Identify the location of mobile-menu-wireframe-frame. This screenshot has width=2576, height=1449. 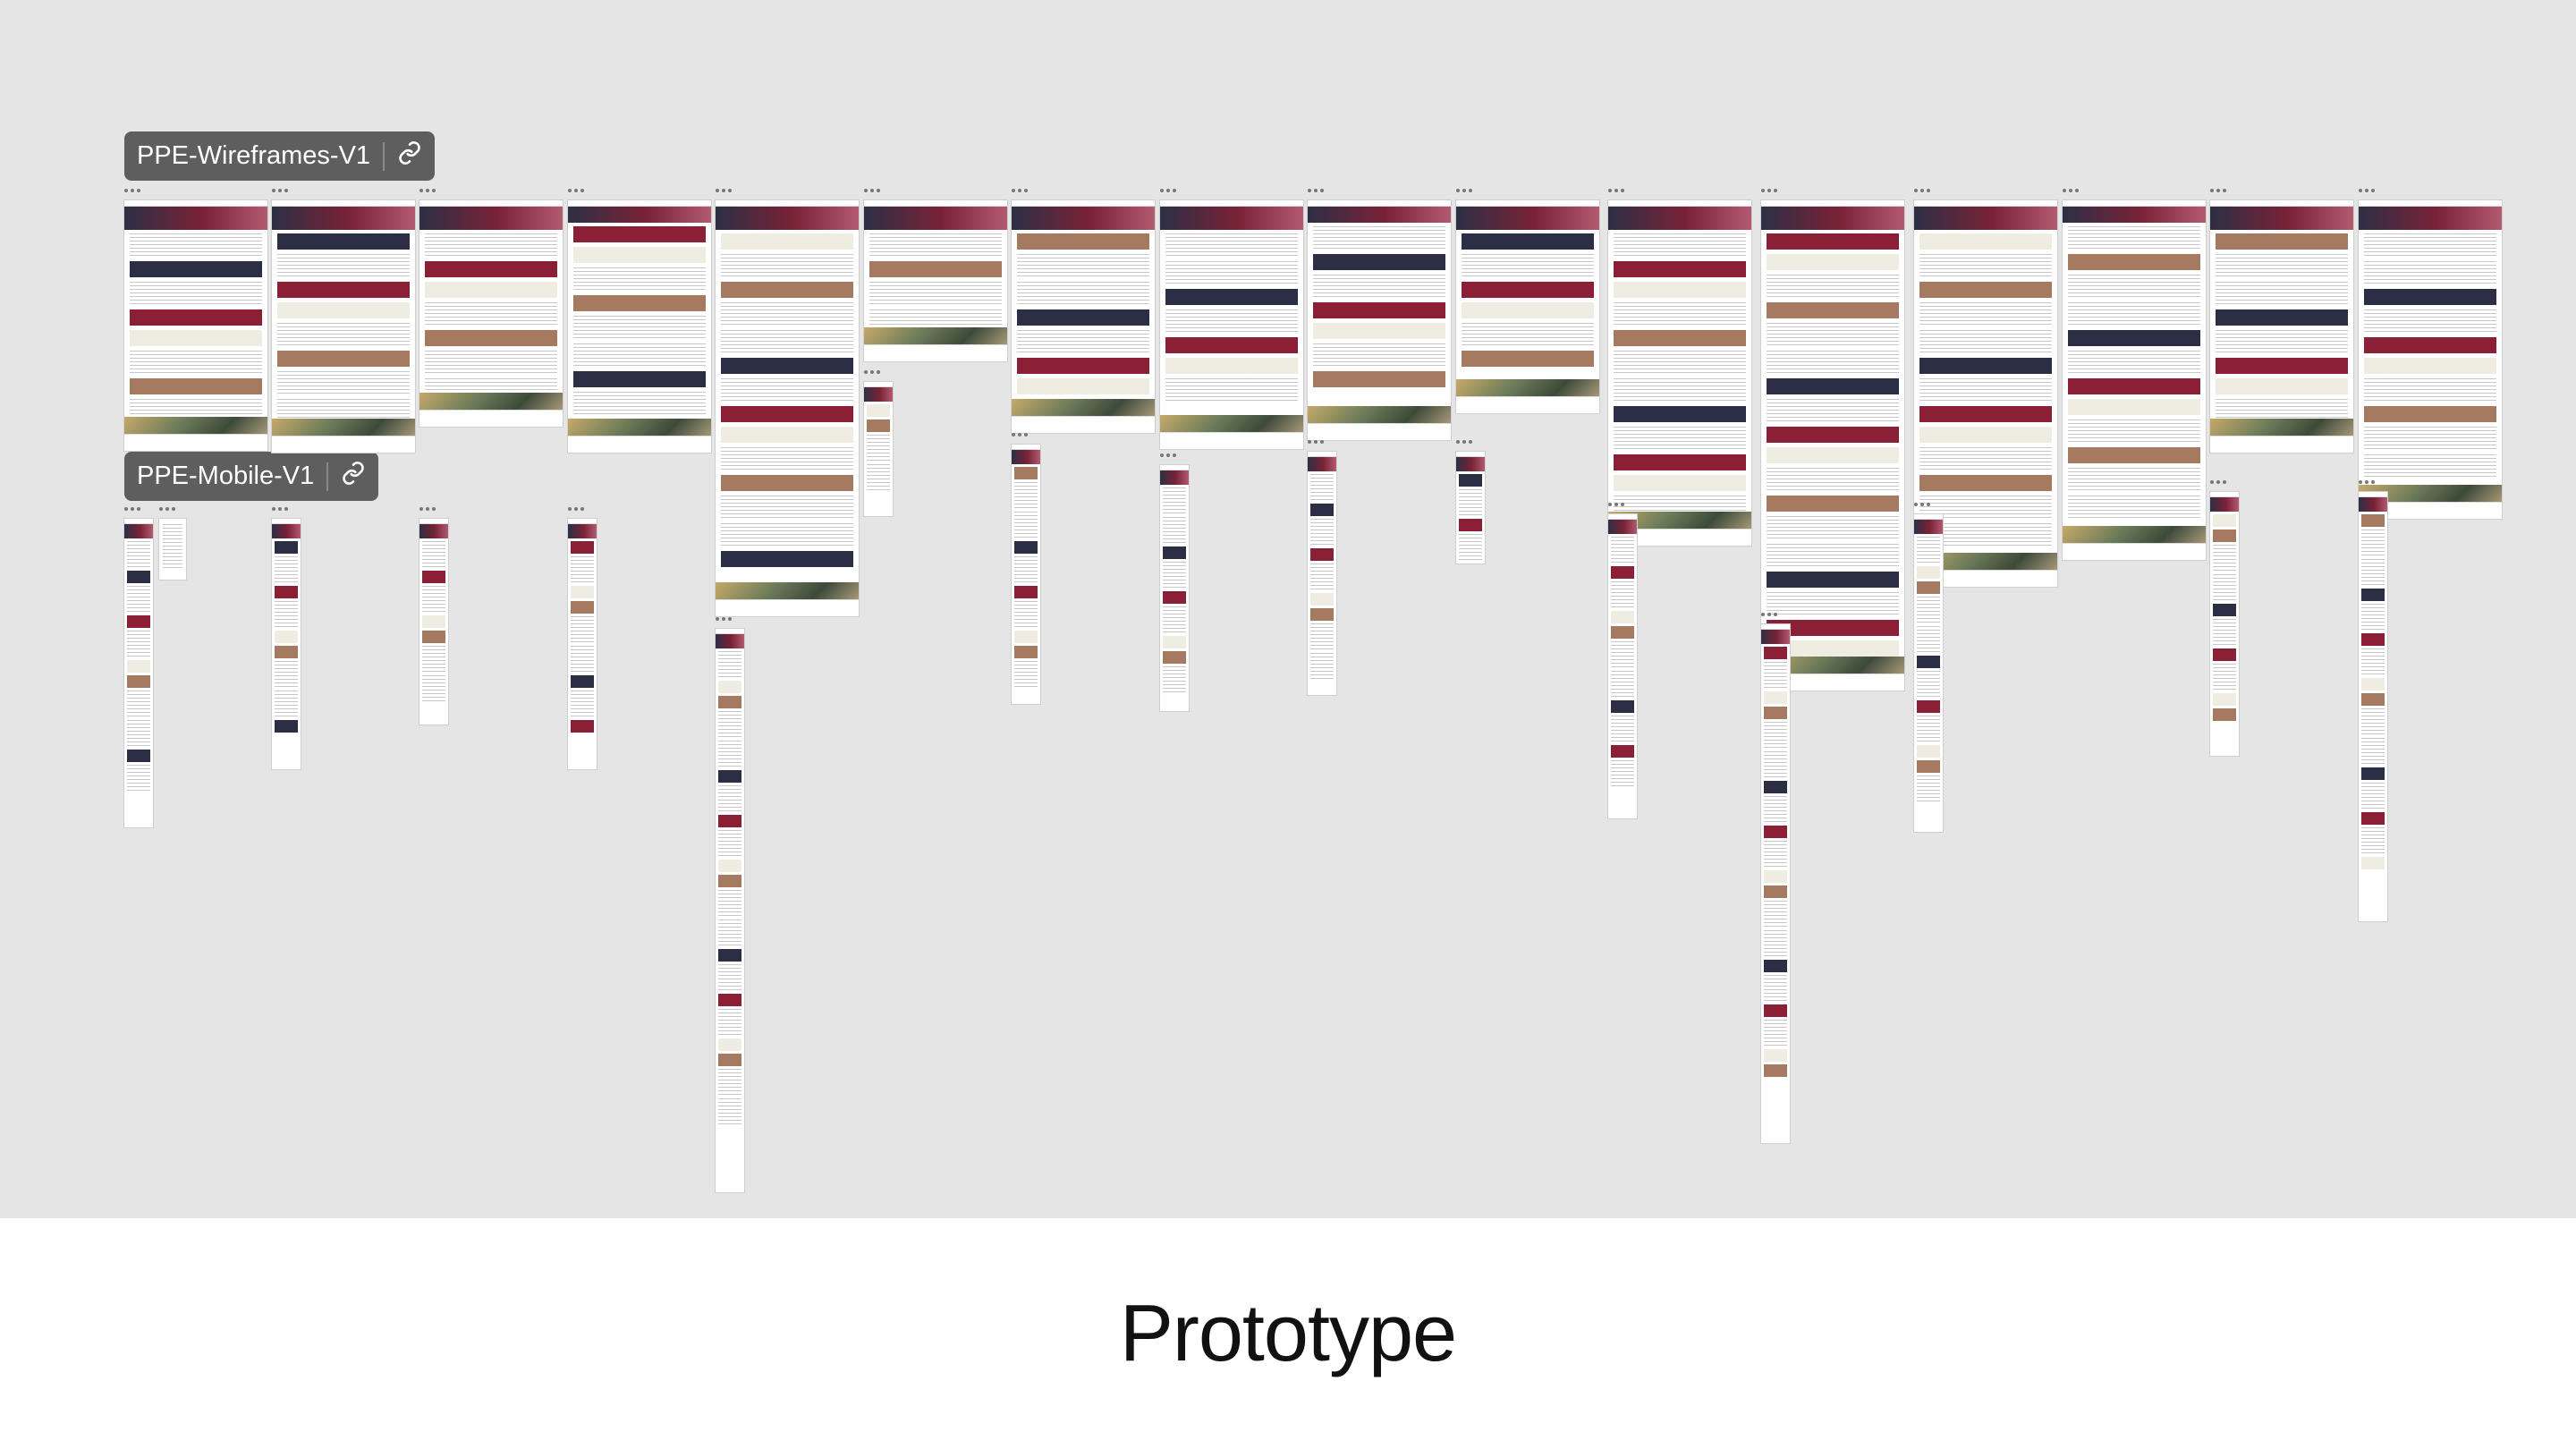
(172, 549).